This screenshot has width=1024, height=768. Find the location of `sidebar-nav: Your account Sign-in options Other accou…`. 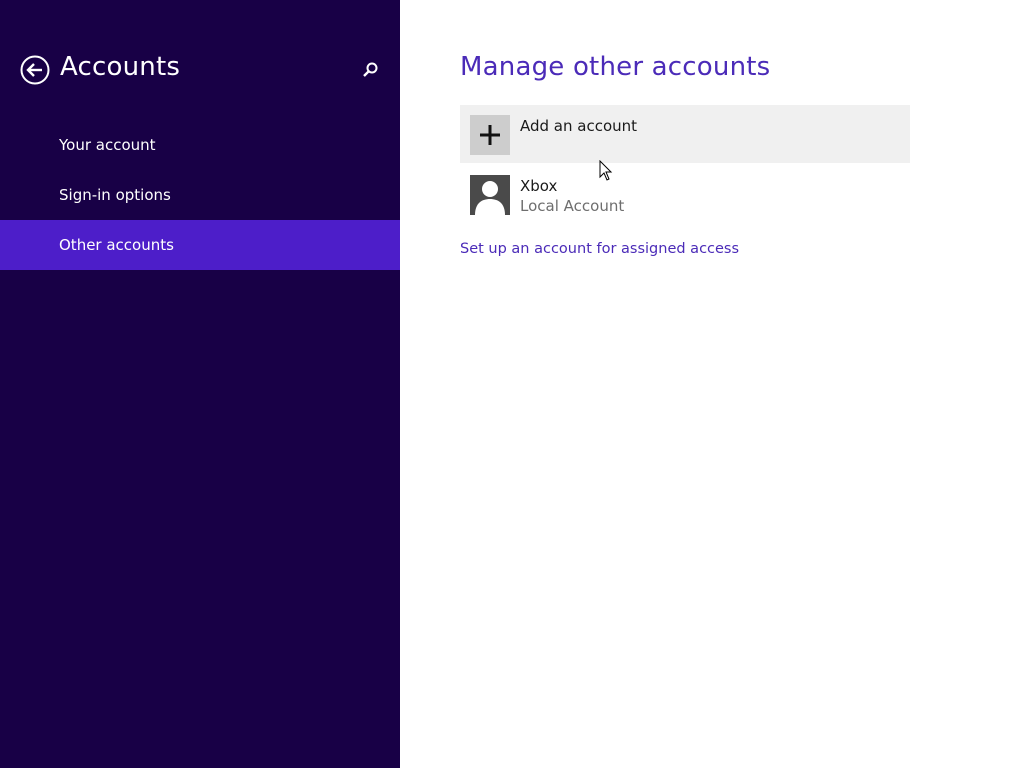

sidebar-nav: Your account Sign-in options Other accou… is located at coordinates (200, 195).